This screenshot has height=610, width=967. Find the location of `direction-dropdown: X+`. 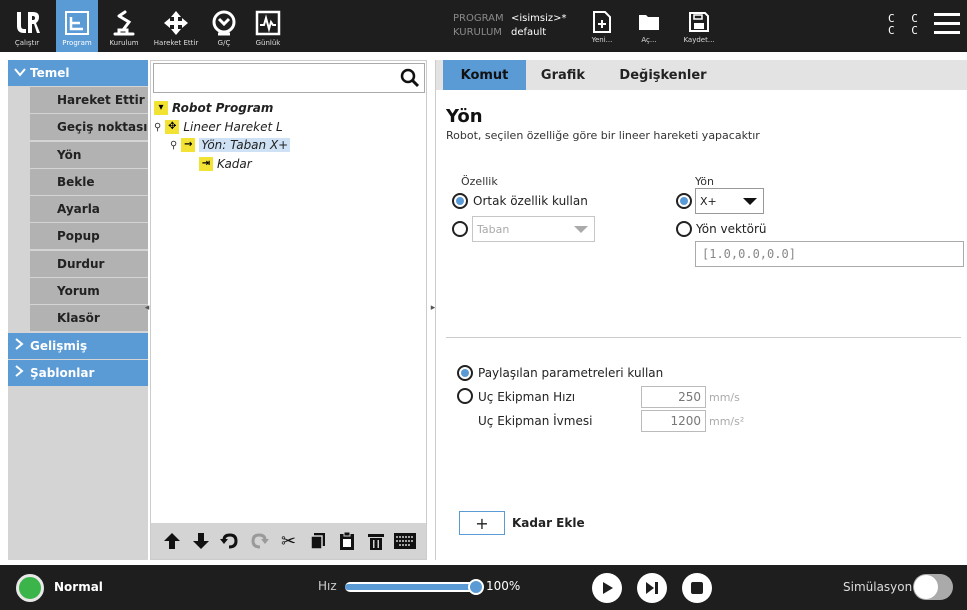

direction-dropdown: X+ is located at coordinates (729, 201).